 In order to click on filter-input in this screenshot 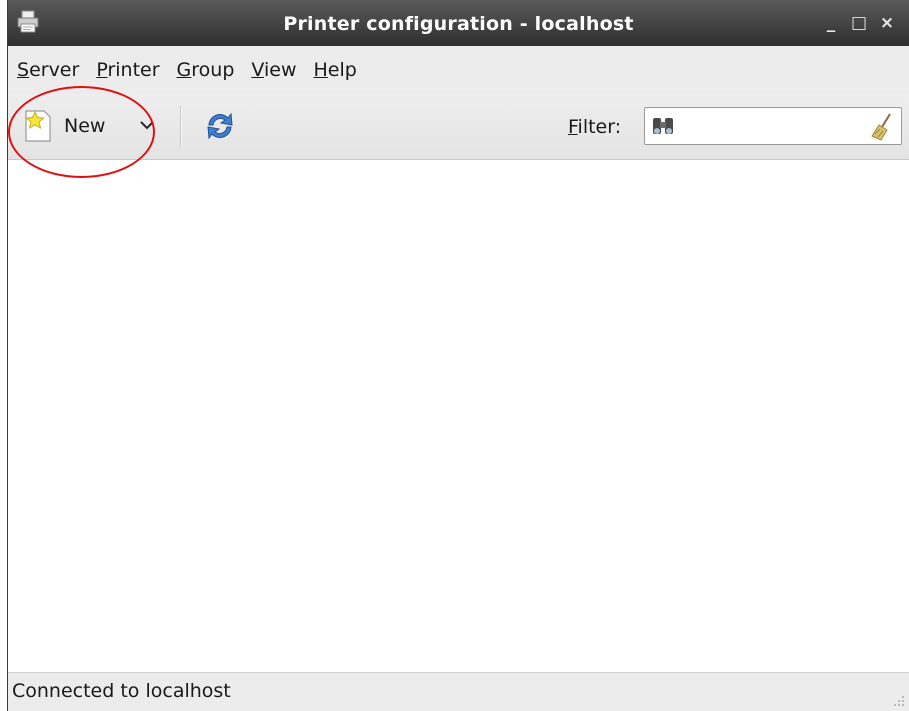, I will do `click(772, 127)`.